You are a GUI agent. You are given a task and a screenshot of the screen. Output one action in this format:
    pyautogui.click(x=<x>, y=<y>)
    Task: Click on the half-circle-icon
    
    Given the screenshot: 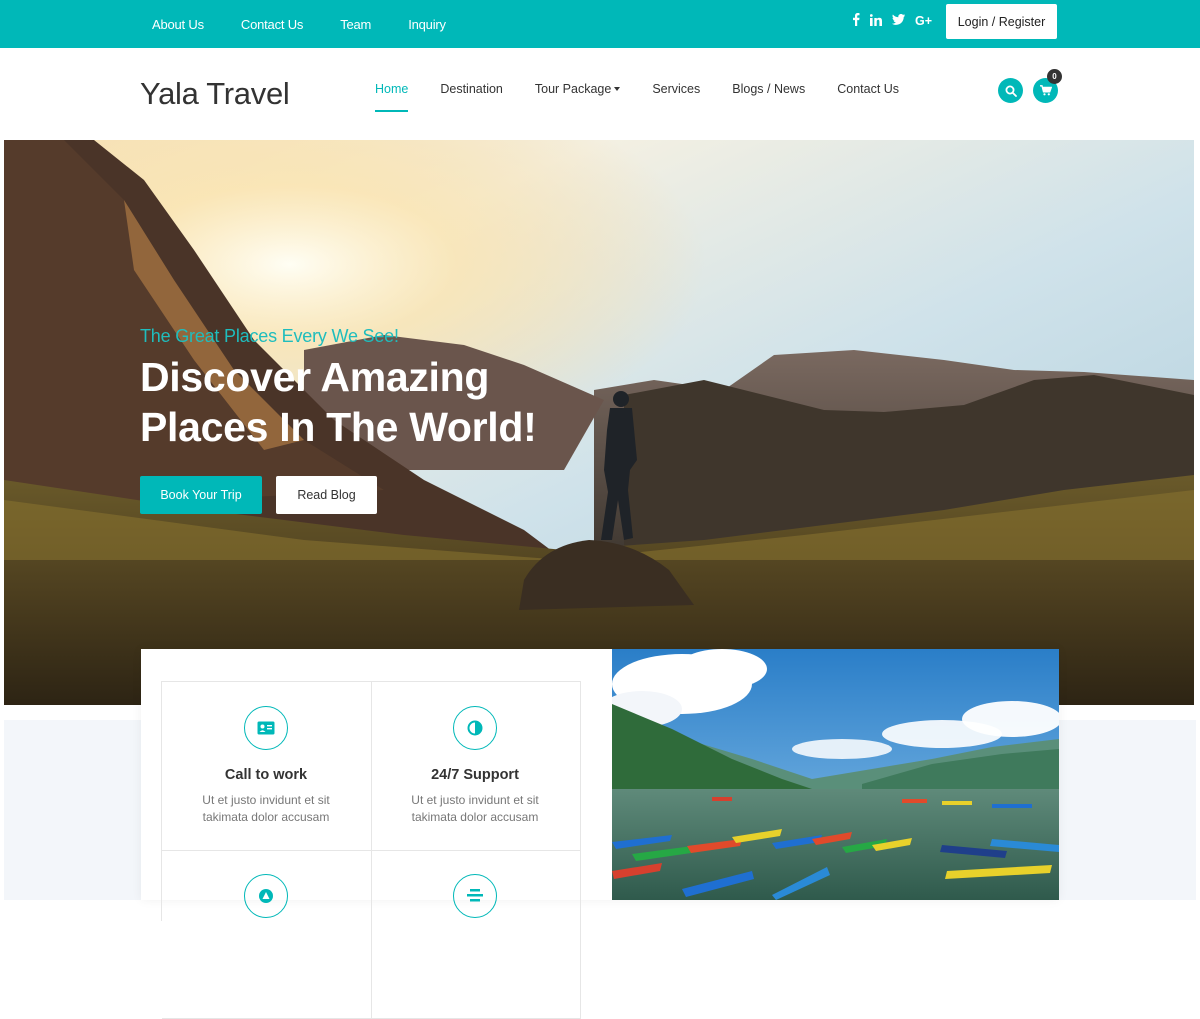 What is the action you would take?
    pyautogui.click(x=475, y=728)
    